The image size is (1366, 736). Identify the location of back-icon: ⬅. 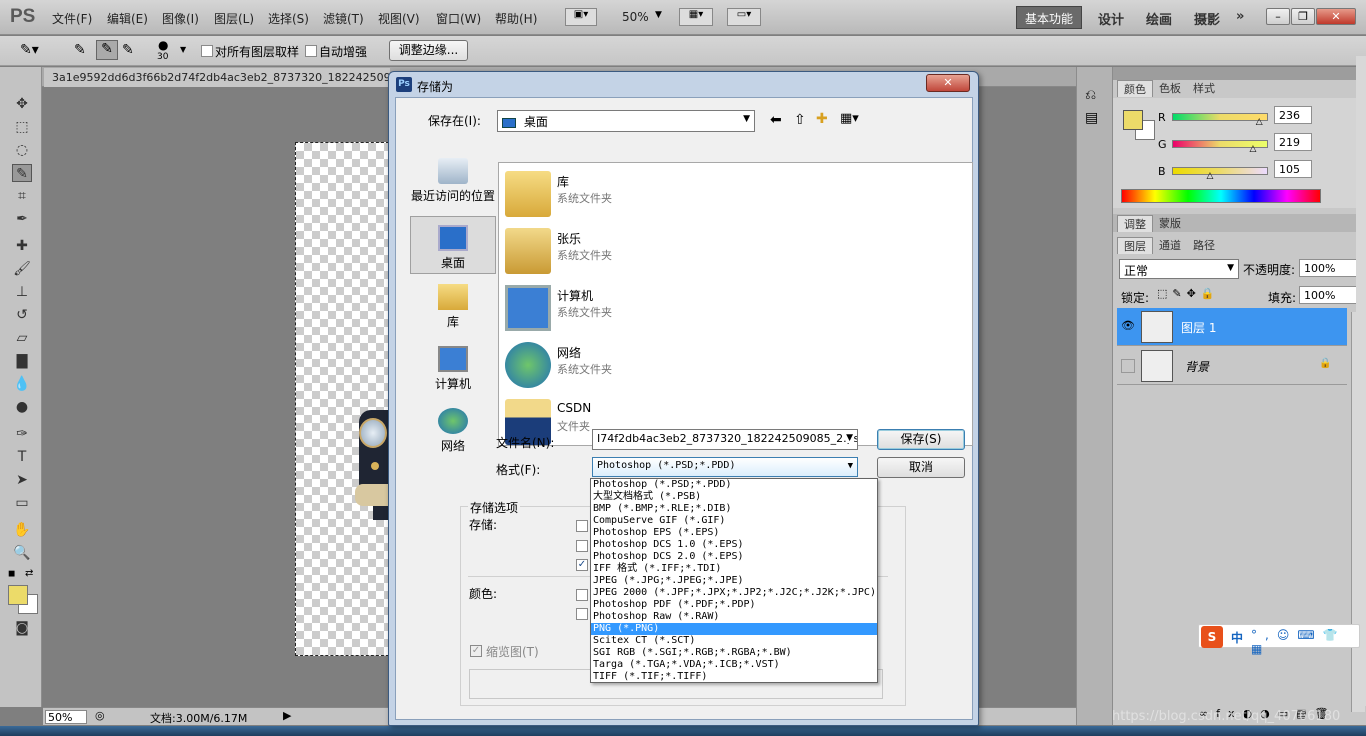
(776, 120).